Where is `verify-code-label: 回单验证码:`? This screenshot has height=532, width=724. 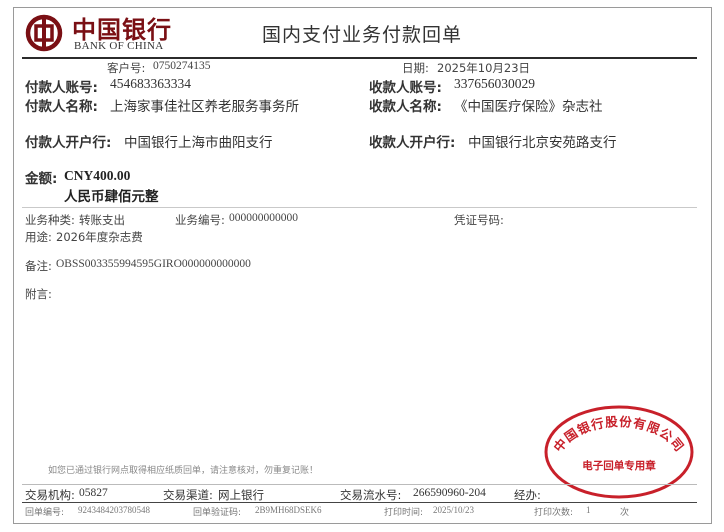
verify-code-label: 回单验证码: is located at coordinates (217, 513).